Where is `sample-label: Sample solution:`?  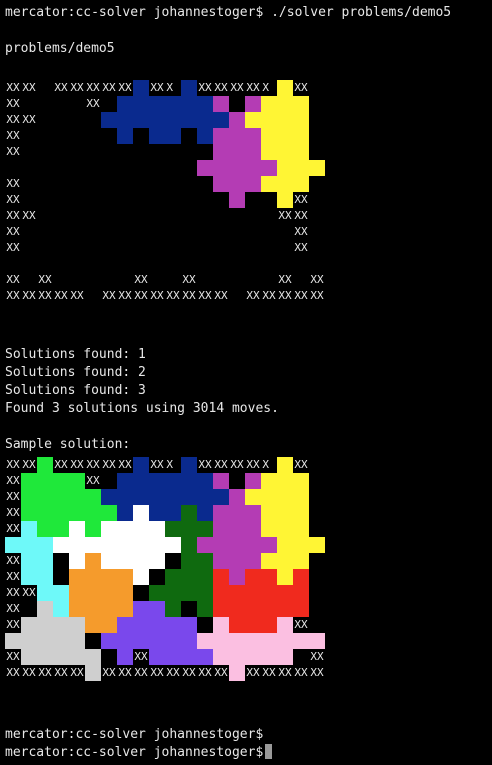
sample-label: Sample solution: is located at coordinates (68, 444).